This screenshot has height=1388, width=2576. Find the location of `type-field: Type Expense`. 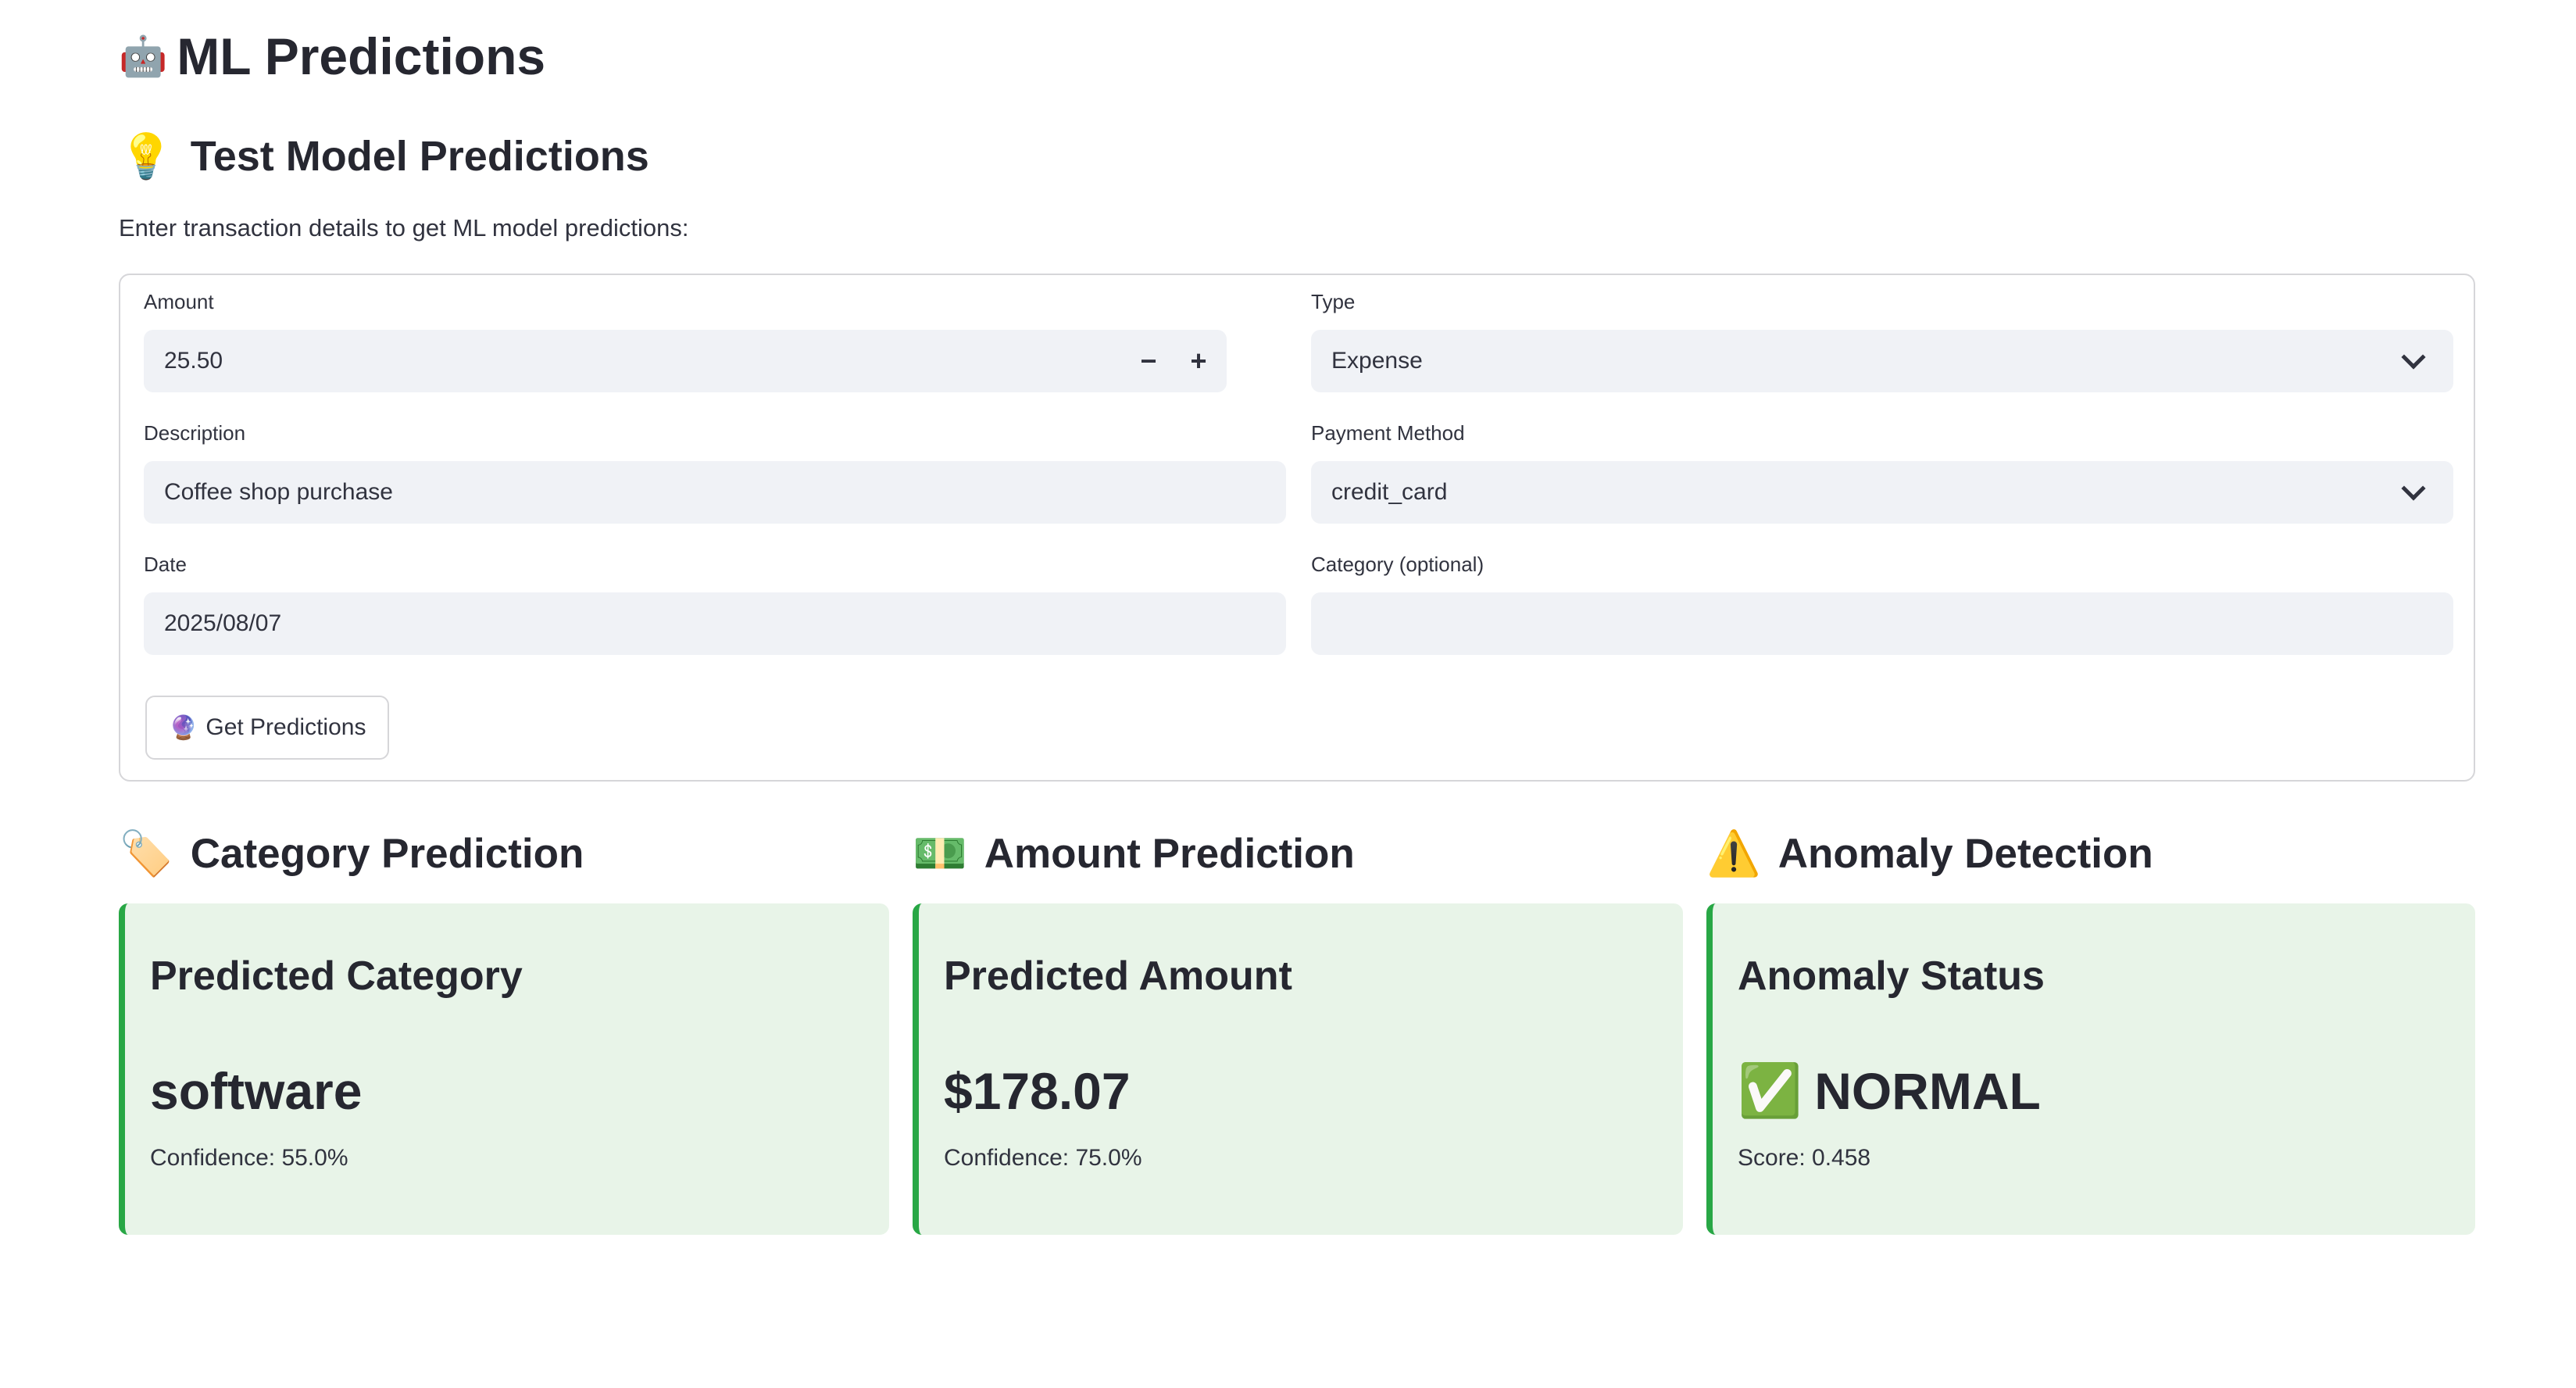

type-field: Type Expense is located at coordinates (1882, 340).